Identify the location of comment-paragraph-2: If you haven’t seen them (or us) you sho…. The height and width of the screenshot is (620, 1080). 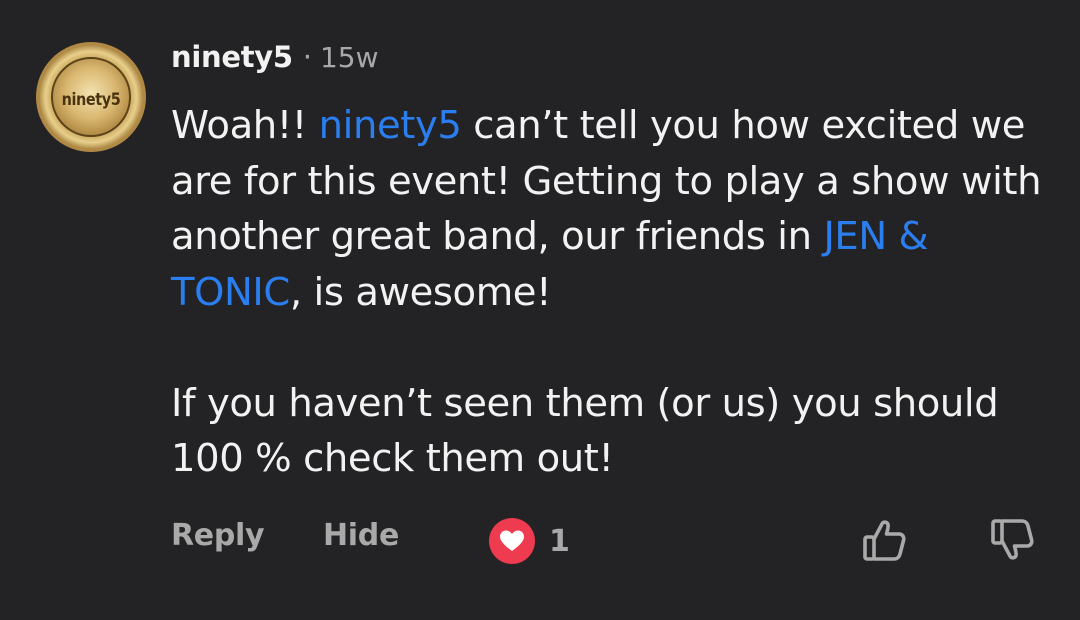
(585, 431).